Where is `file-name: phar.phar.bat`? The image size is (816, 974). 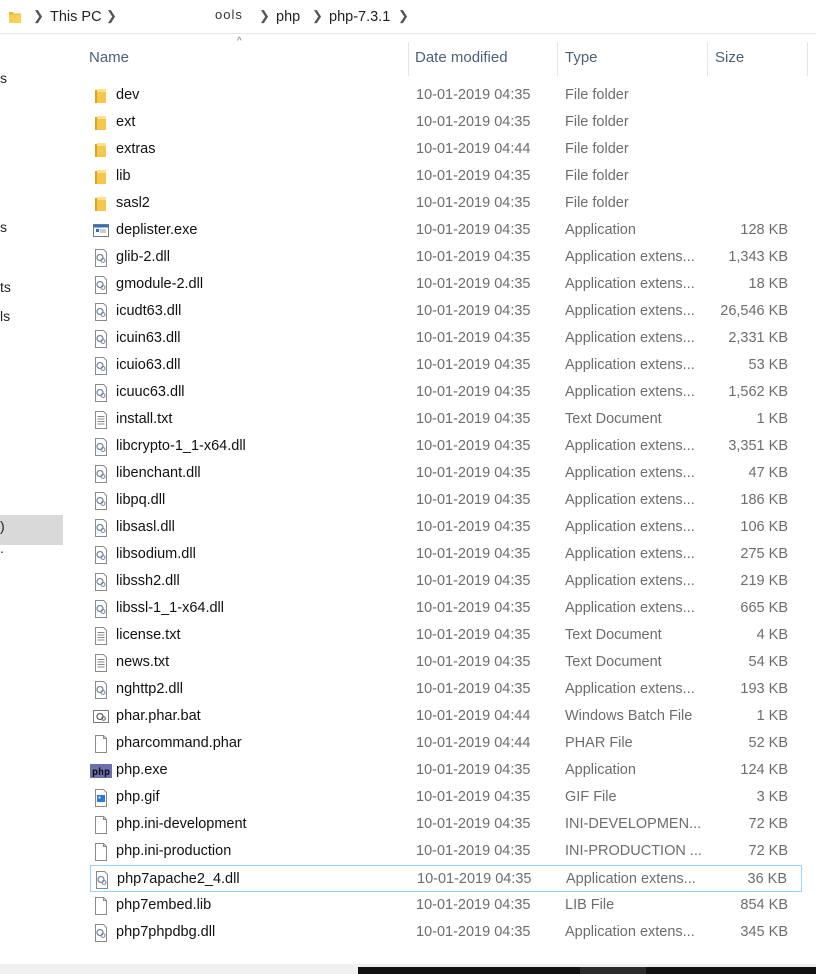 file-name: phar.phar.bat is located at coordinates (158, 716).